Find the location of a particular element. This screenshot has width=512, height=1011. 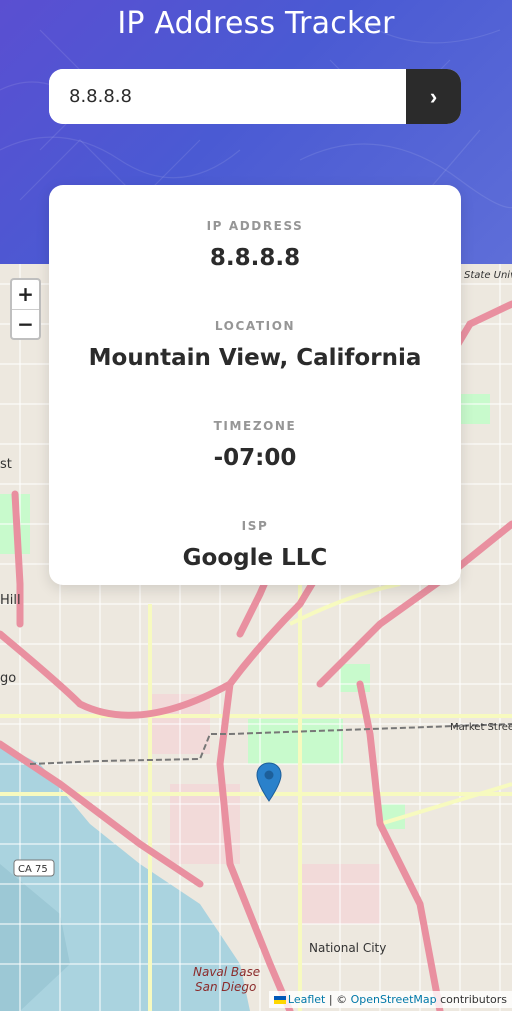

info-label: IP ADDRESS is located at coordinates (255, 226).